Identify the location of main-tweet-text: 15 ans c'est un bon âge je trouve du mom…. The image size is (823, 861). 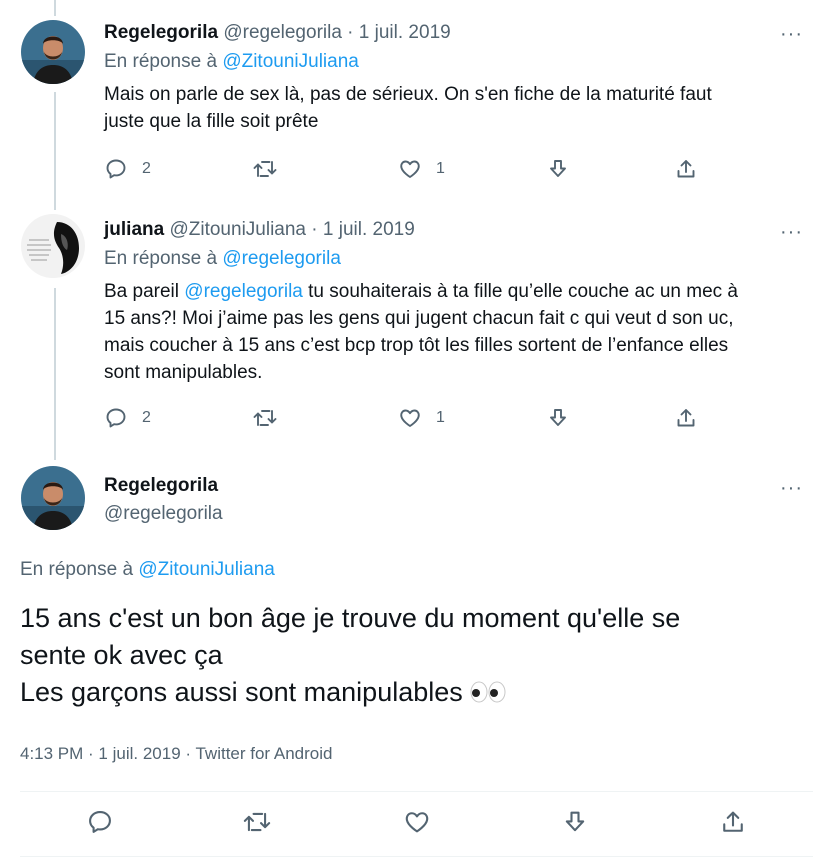
(415, 657).